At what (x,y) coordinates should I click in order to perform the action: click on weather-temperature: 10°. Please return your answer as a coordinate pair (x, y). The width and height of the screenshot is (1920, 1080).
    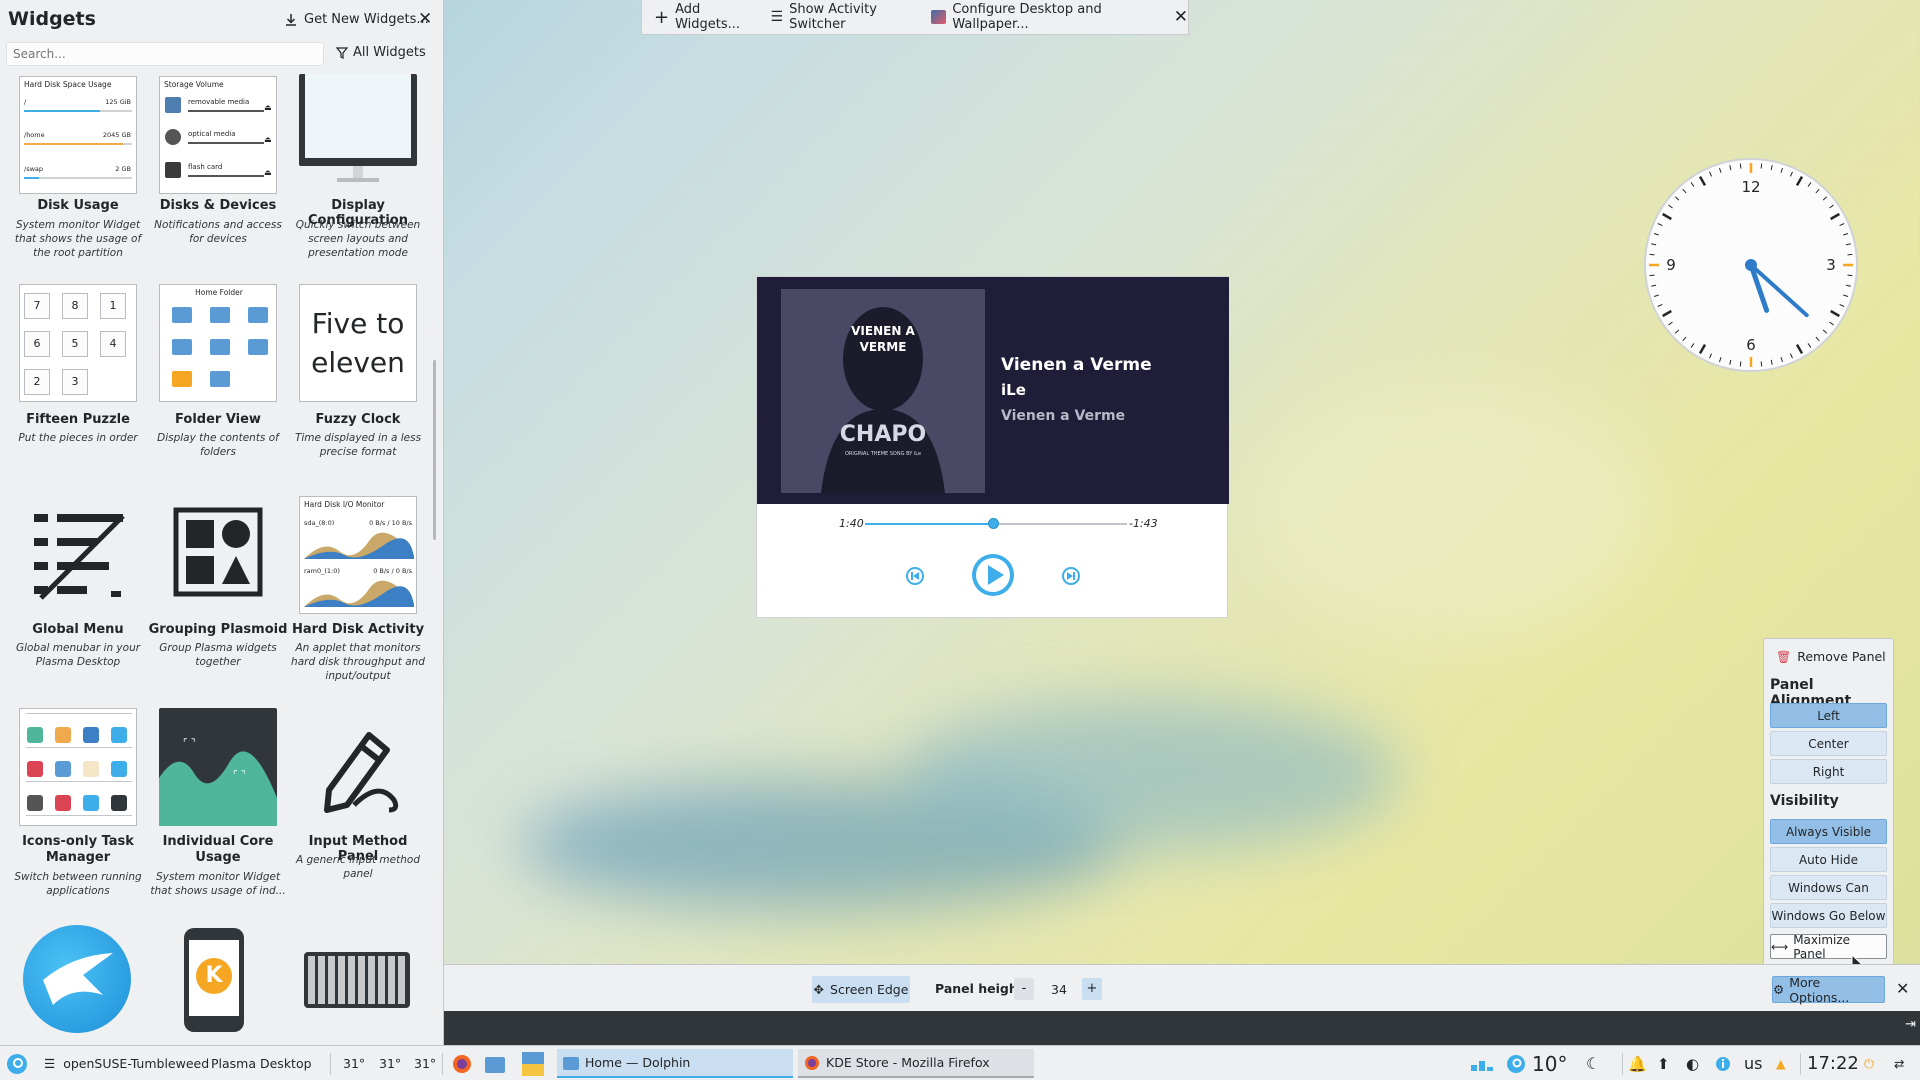
    Looking at the image, I should click on (1549, 1063).